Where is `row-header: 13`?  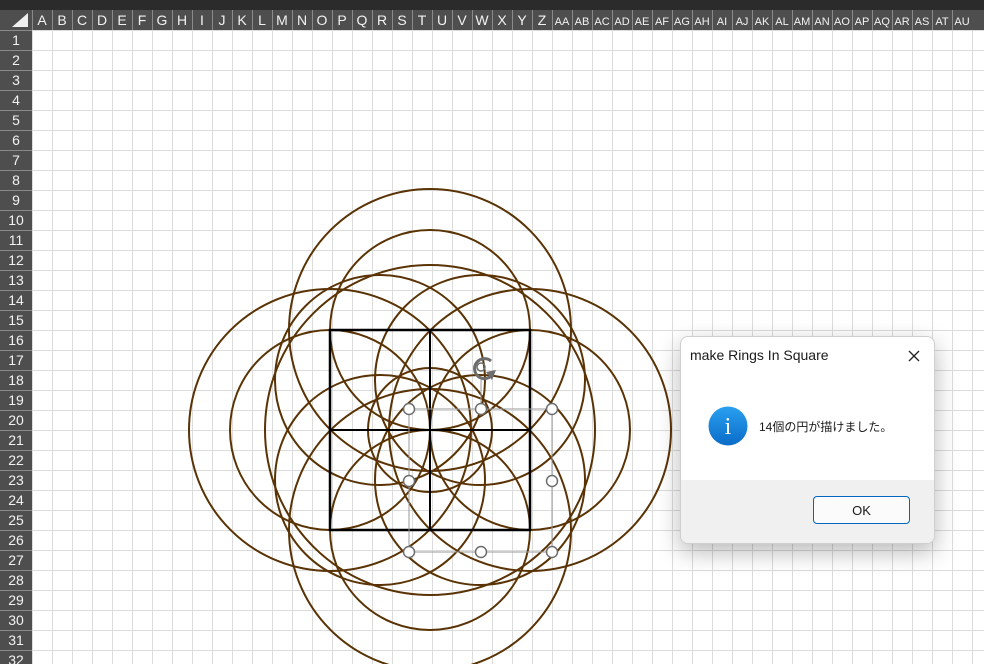
row-header: 13 is located at coordinates (16, 280).